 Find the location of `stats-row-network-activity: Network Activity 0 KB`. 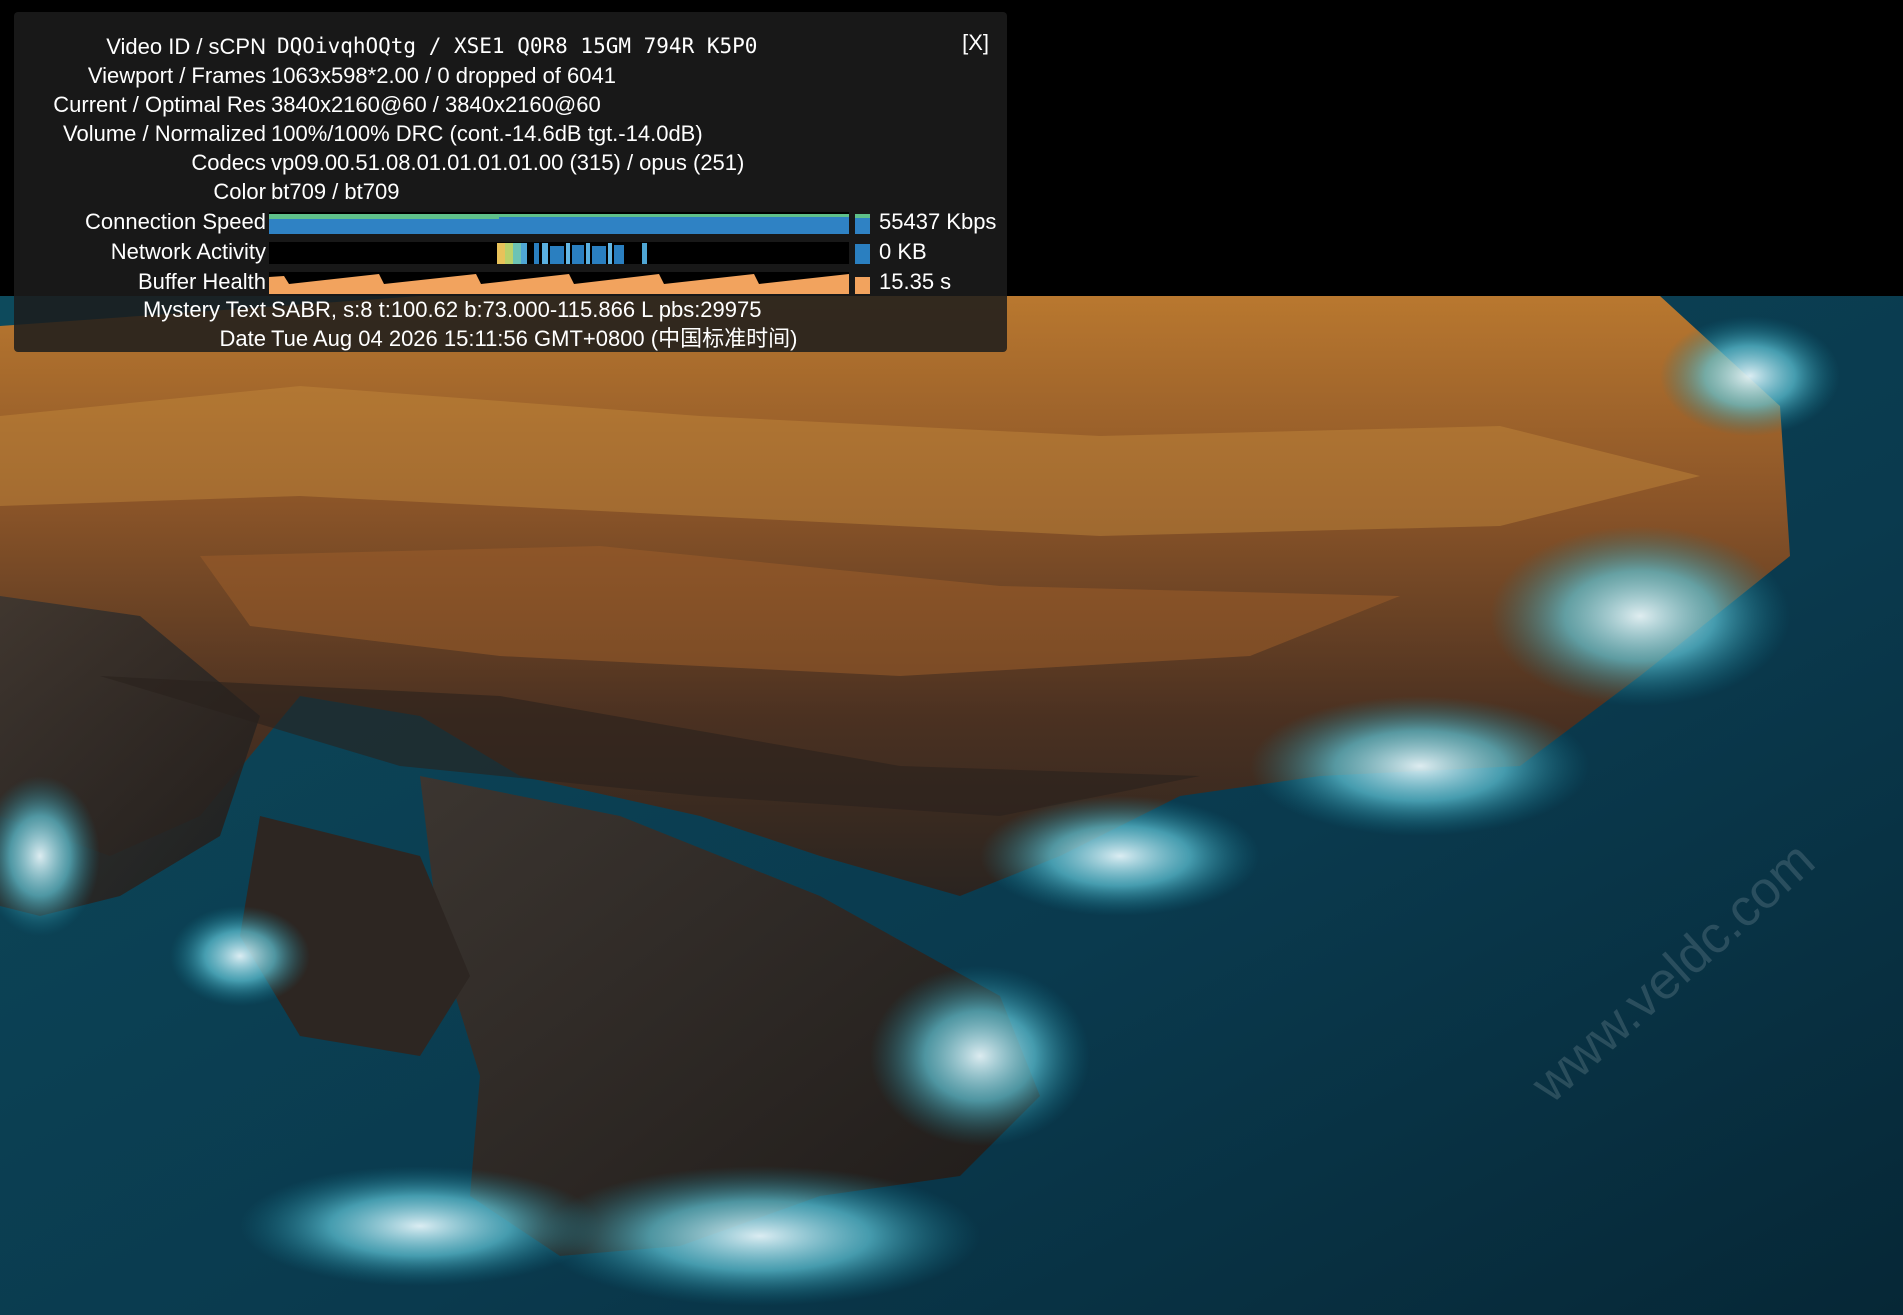

stats-row-network-activity: Network Activity 0 KB is located at coordinates (510, 251).